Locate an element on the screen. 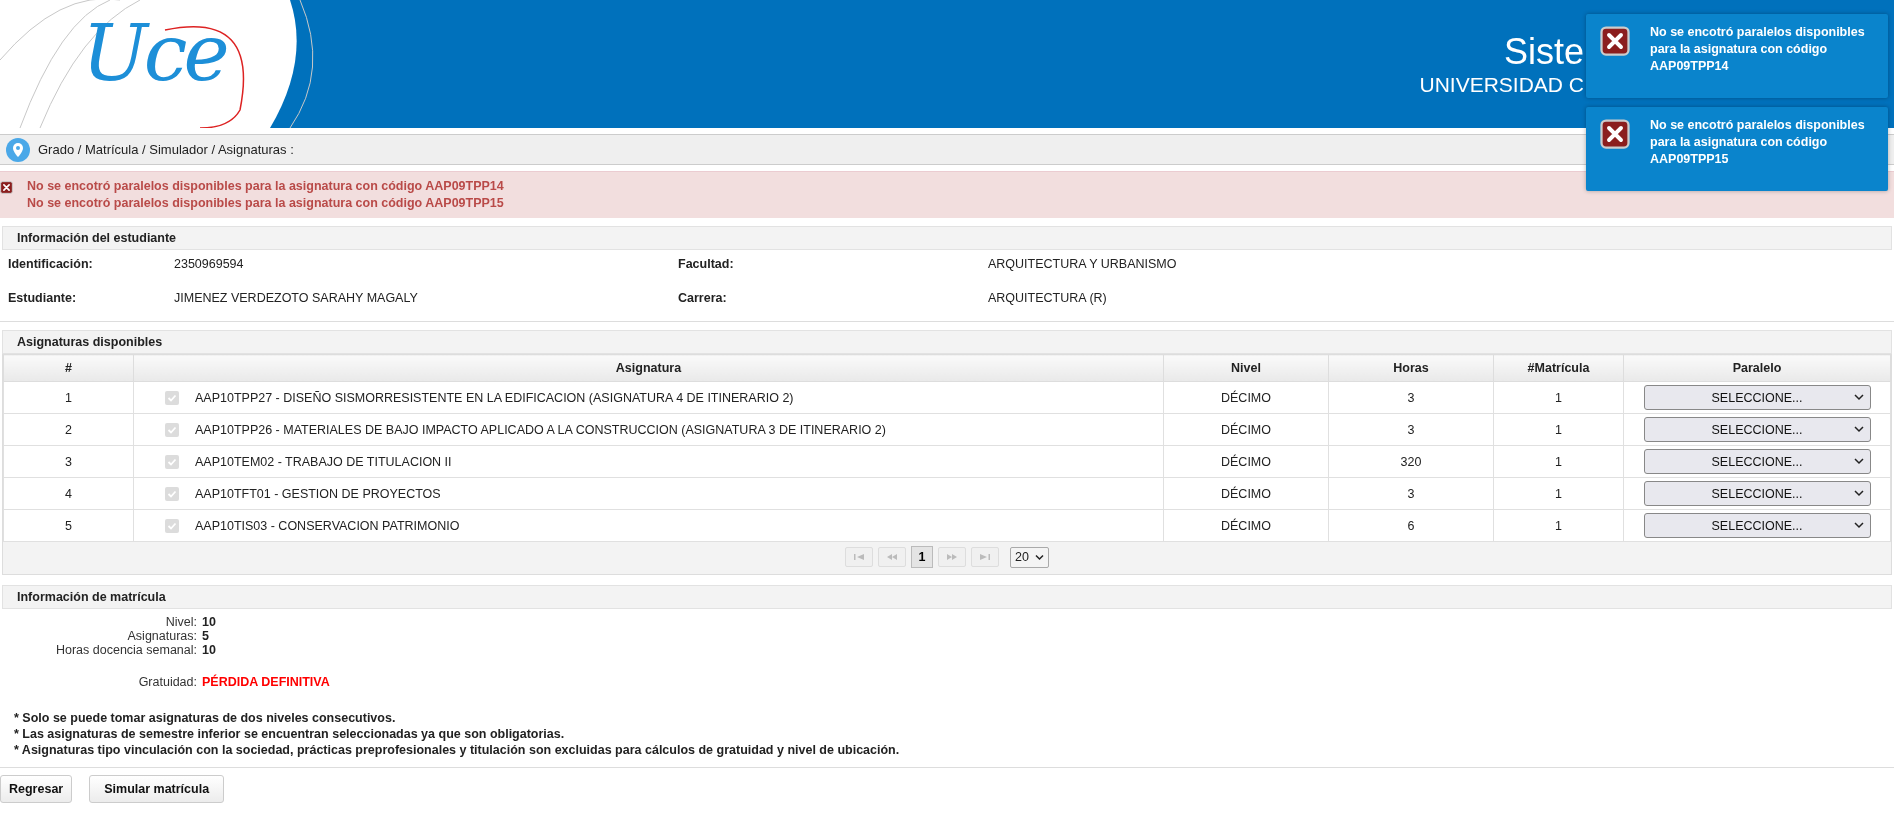  field-label: Facultad: is located at coordinates (706, 264).